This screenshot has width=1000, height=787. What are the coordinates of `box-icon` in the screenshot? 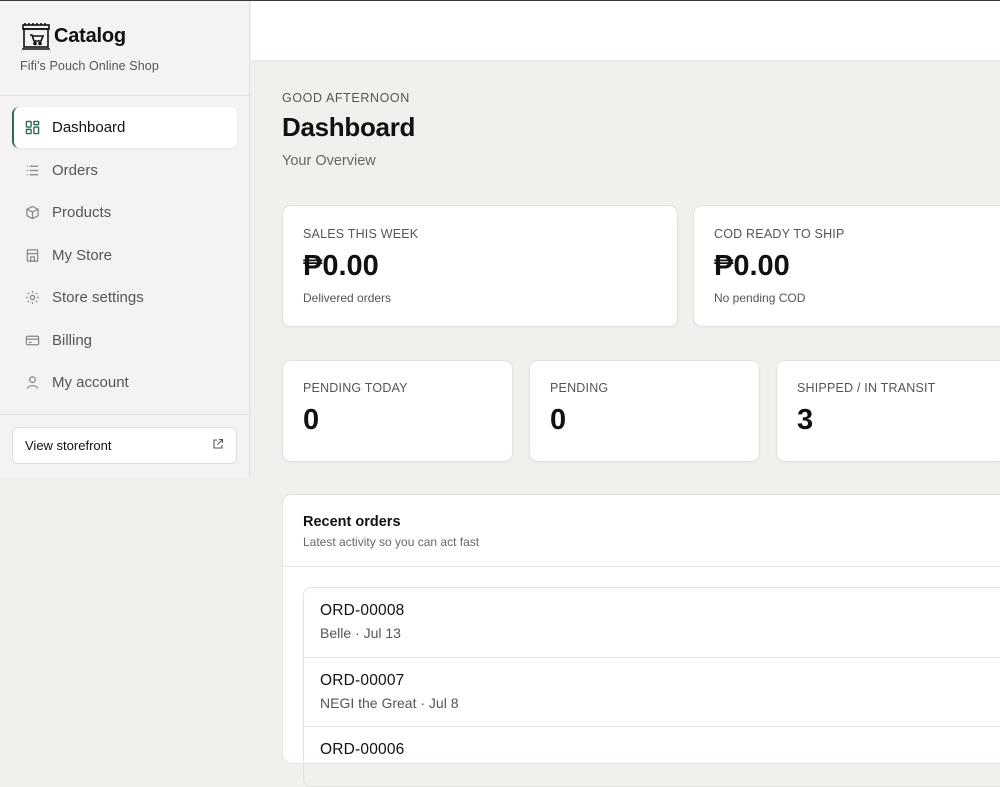 It's located at (32, 213).